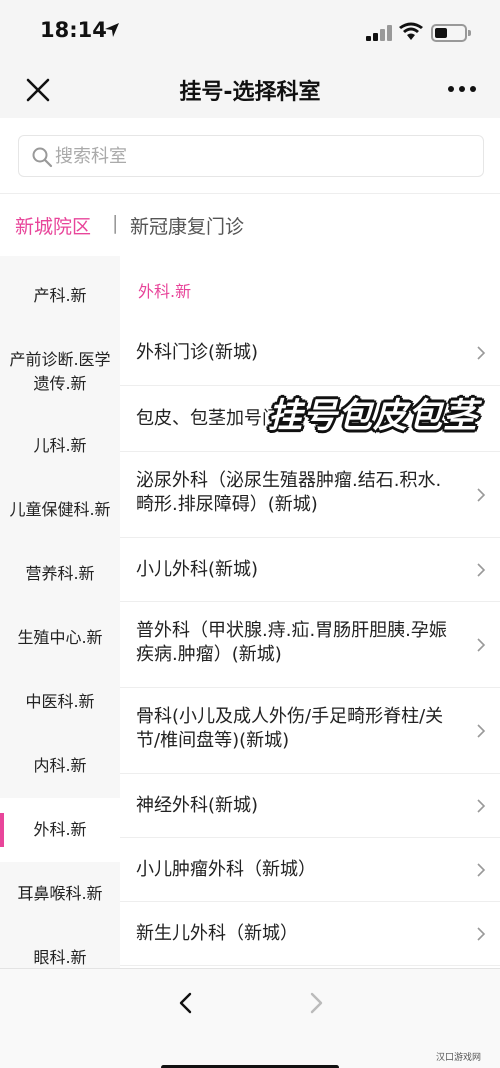  Describe the element at coordinates (373, 416) in the screenshot. I see `watermark-overlay: 挂号包皮包茎` at that location.